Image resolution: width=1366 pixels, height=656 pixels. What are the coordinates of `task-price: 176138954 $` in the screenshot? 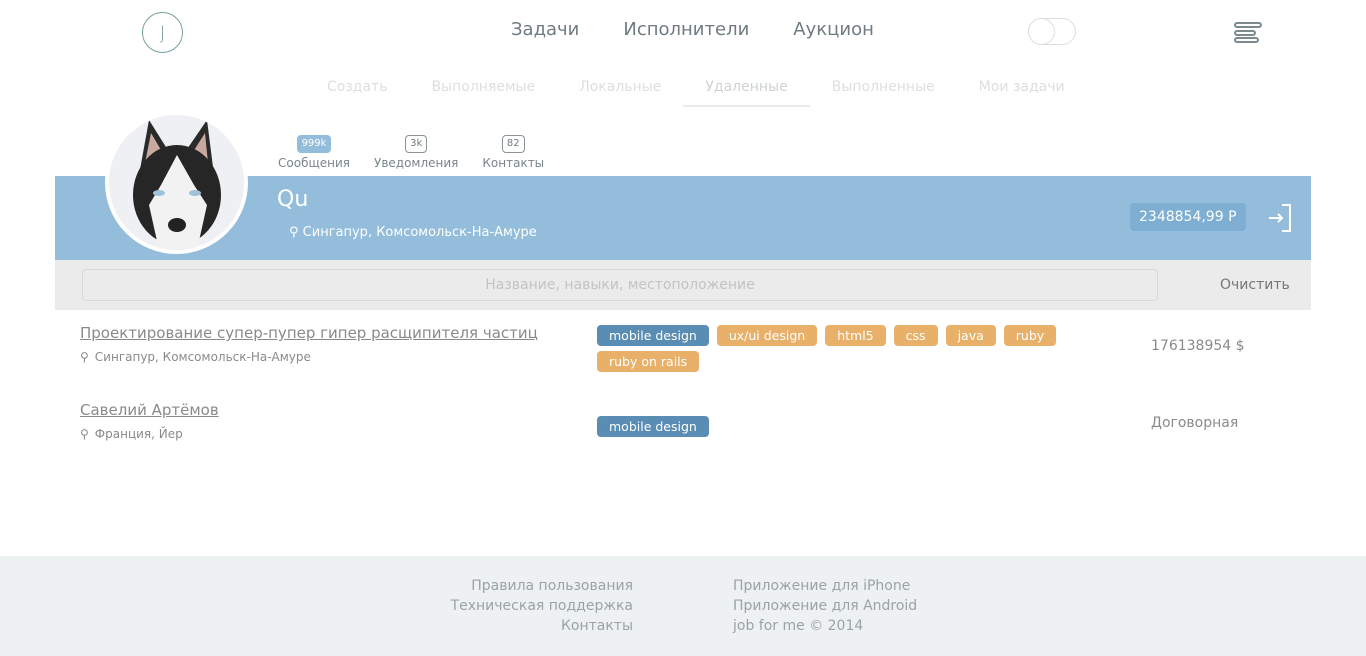 It's located at (1198, 346).